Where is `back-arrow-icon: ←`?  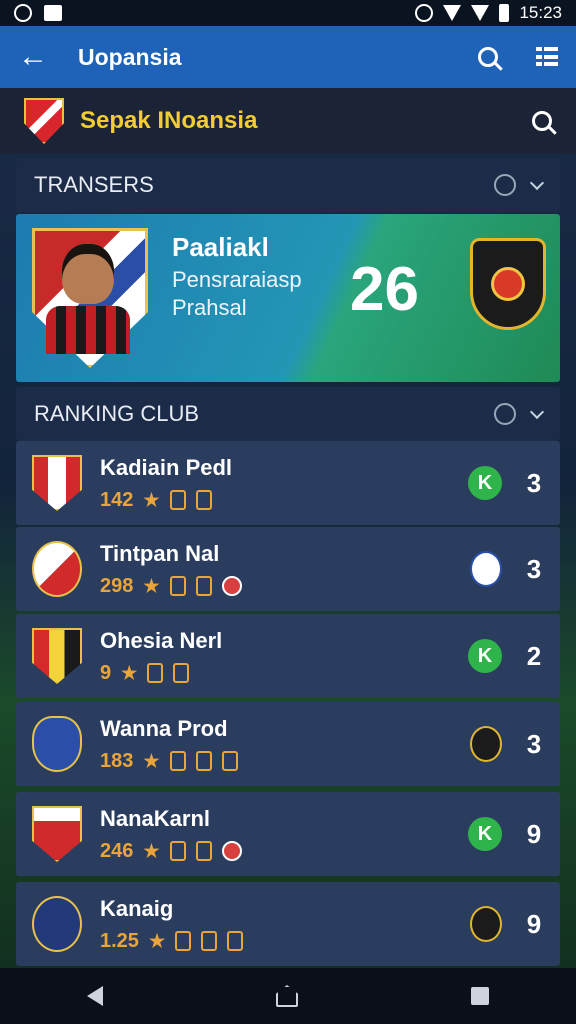
back-arrow-icon: ← is located at coordinates (33, 57).